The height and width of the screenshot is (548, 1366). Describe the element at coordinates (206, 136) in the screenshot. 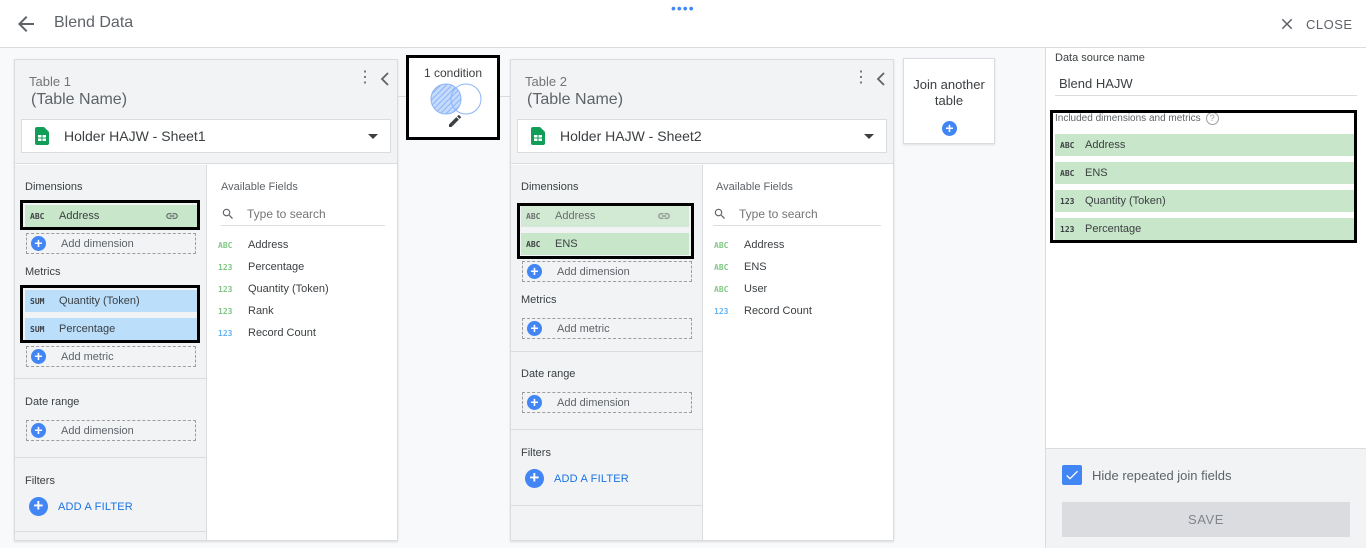

I see `table-1-source-select: Holder HAJW - Sheet1` at that location.